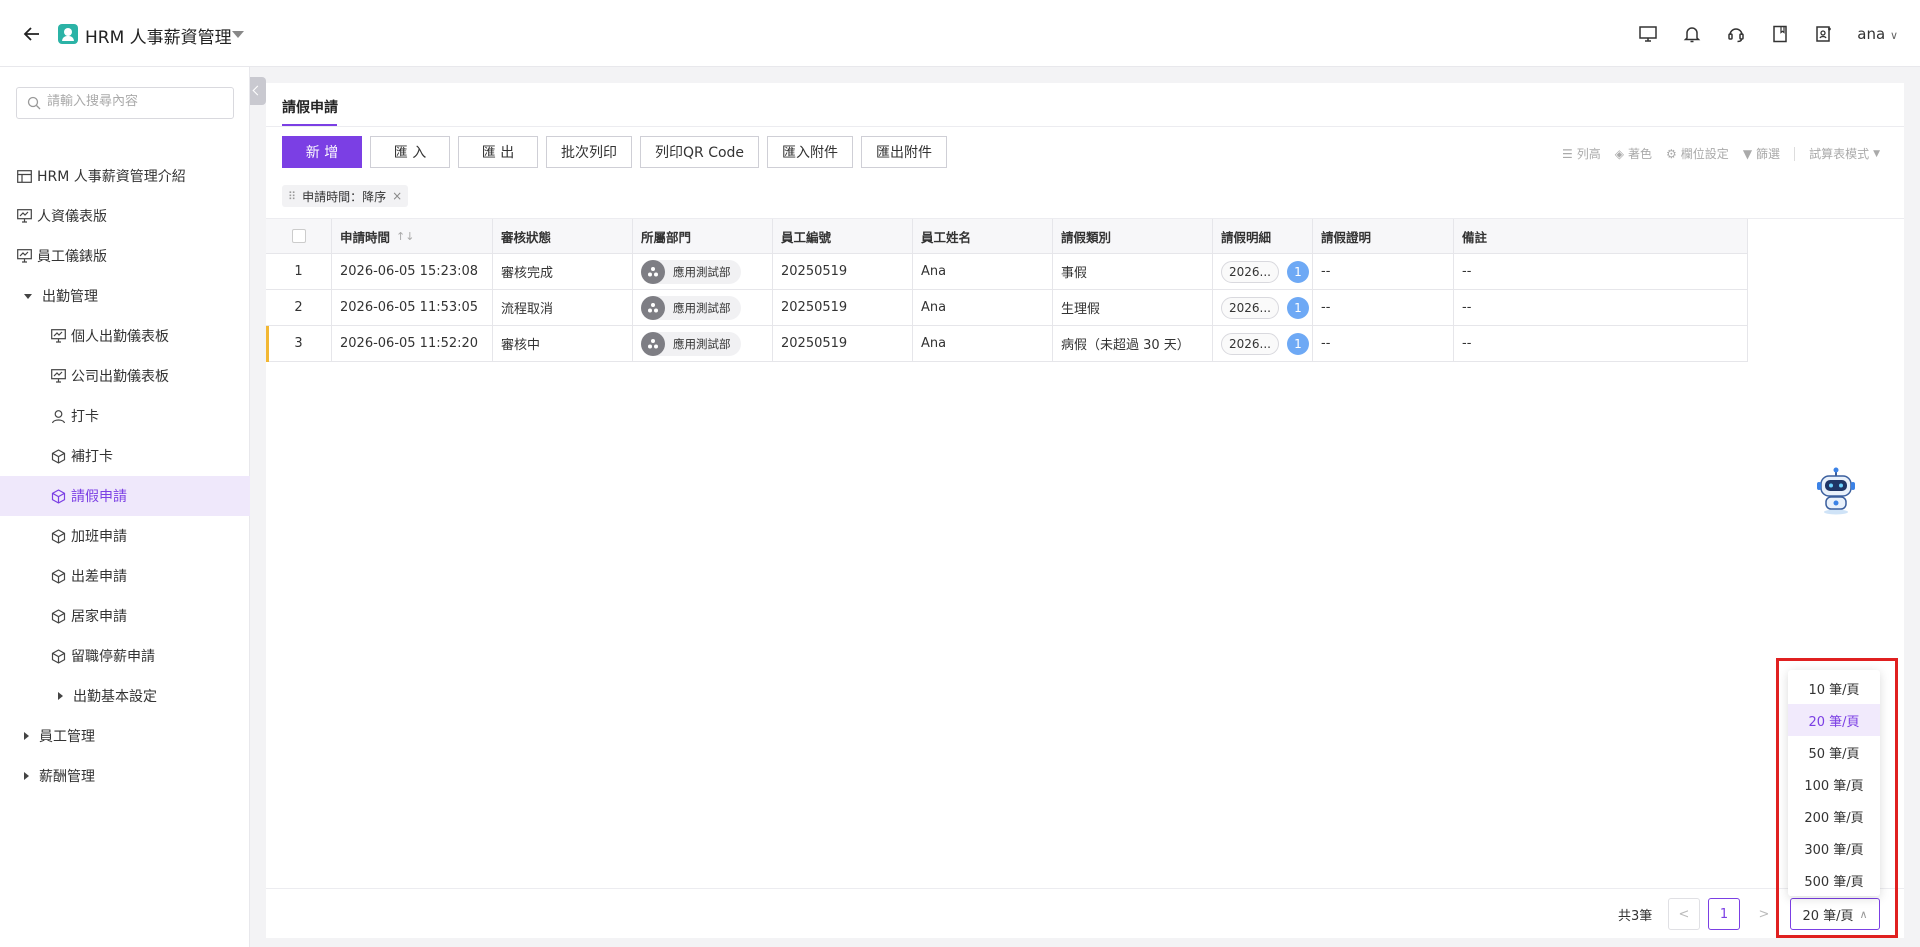 Image resolution: width=1920 pixels, height=947 pixels. Describe the element at coordinates (397, 196) in the screenshot. I see `close-icon: ×` at that location.